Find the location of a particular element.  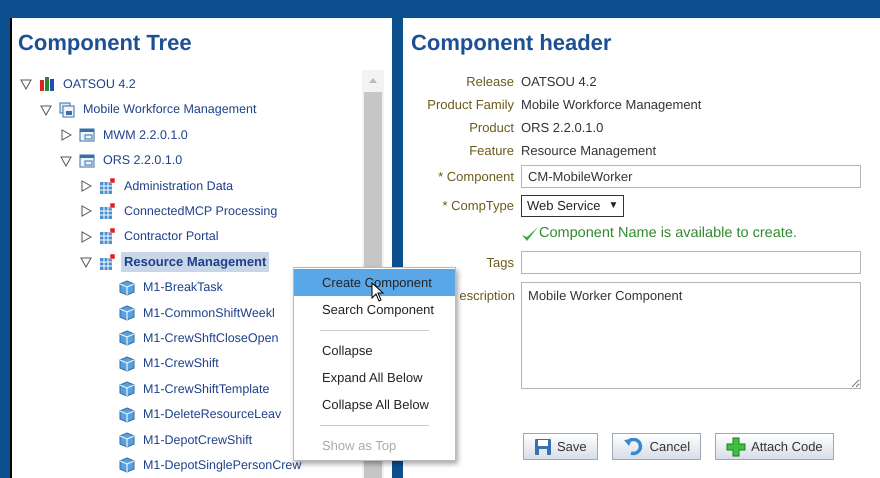

field-label: Release is located at coordinates (490, 81).